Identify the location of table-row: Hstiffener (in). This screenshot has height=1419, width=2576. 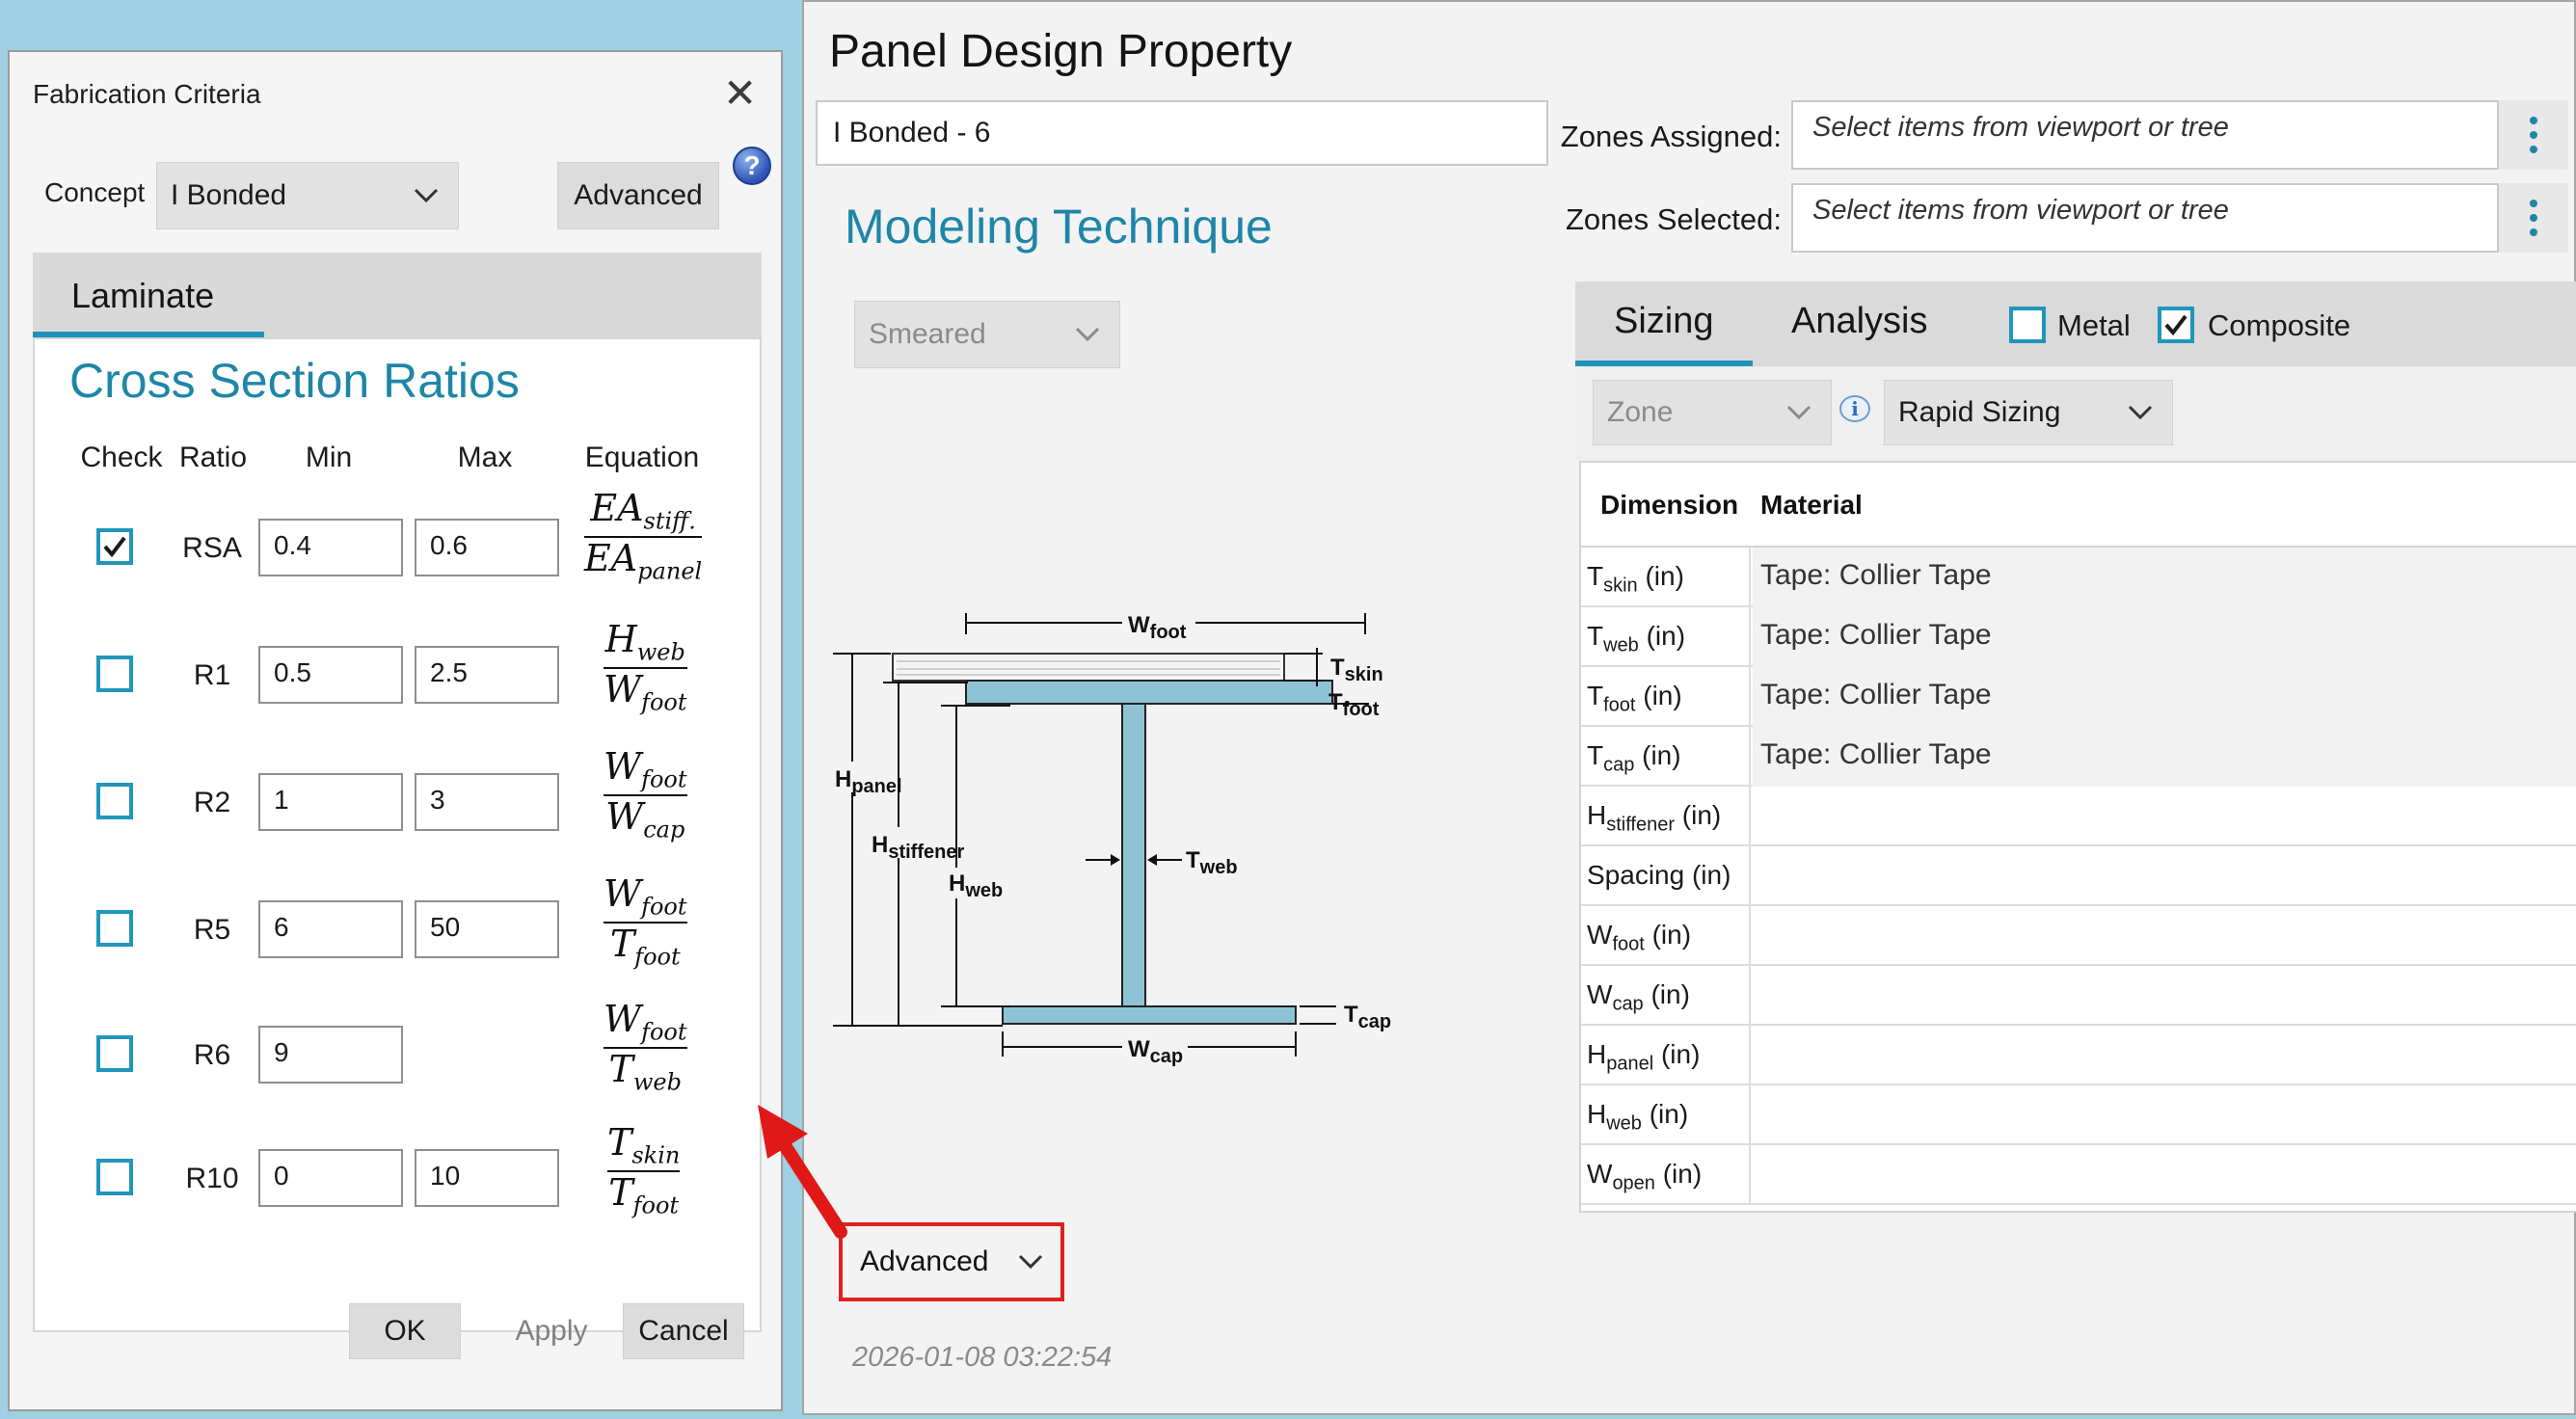
(2079, 816).